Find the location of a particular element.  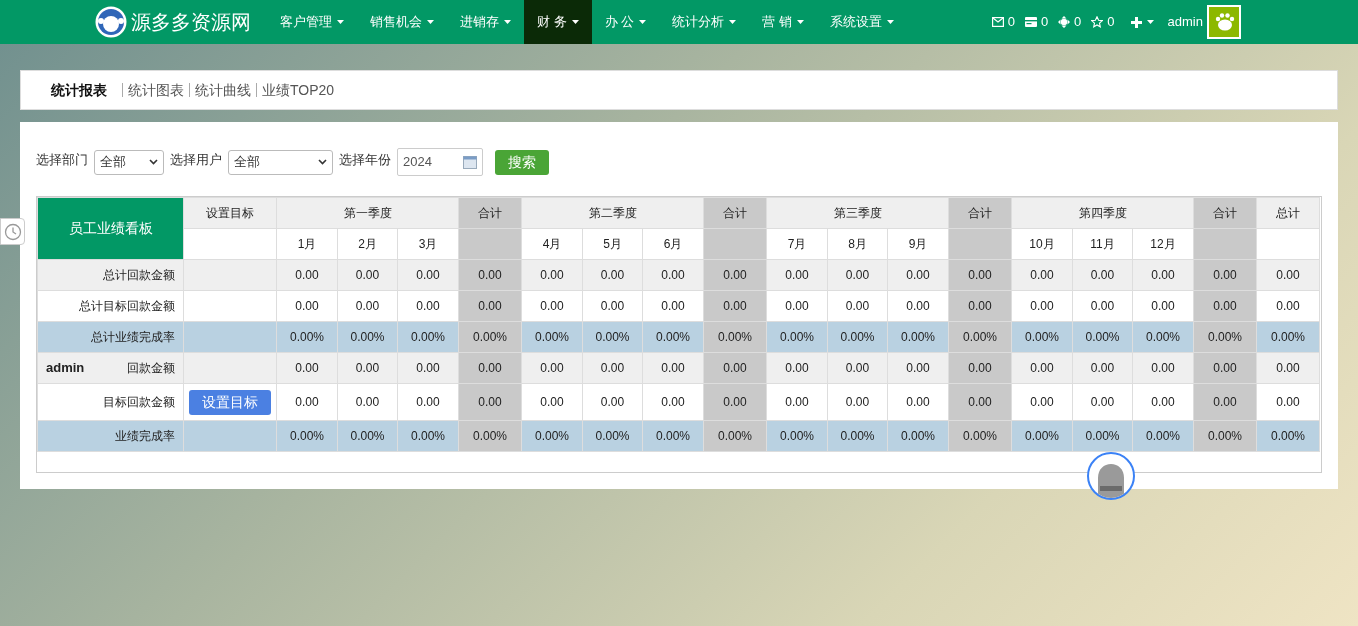

filter-label: 选择部门 is located at coordinates (62, 160).